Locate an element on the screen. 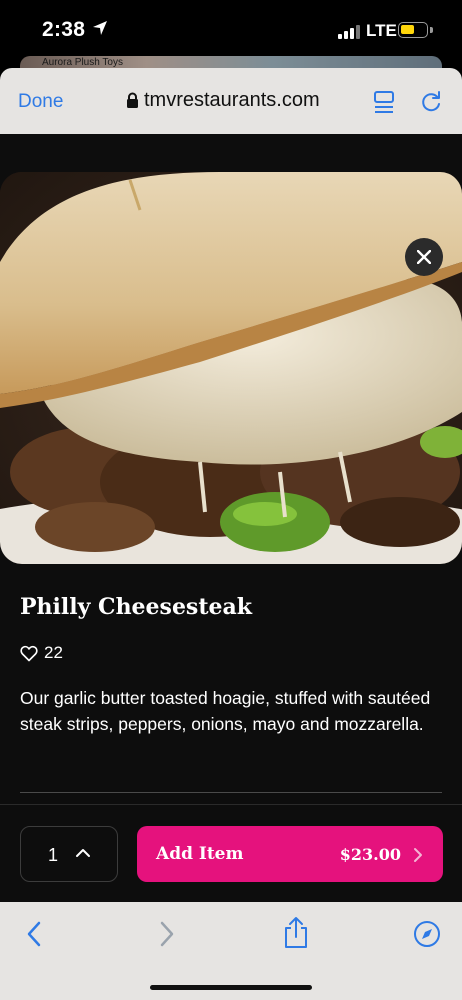 This screenshot has height=1000, width=462. address-bar: tmvrestaurants.com is located at coordinates (223, 100).